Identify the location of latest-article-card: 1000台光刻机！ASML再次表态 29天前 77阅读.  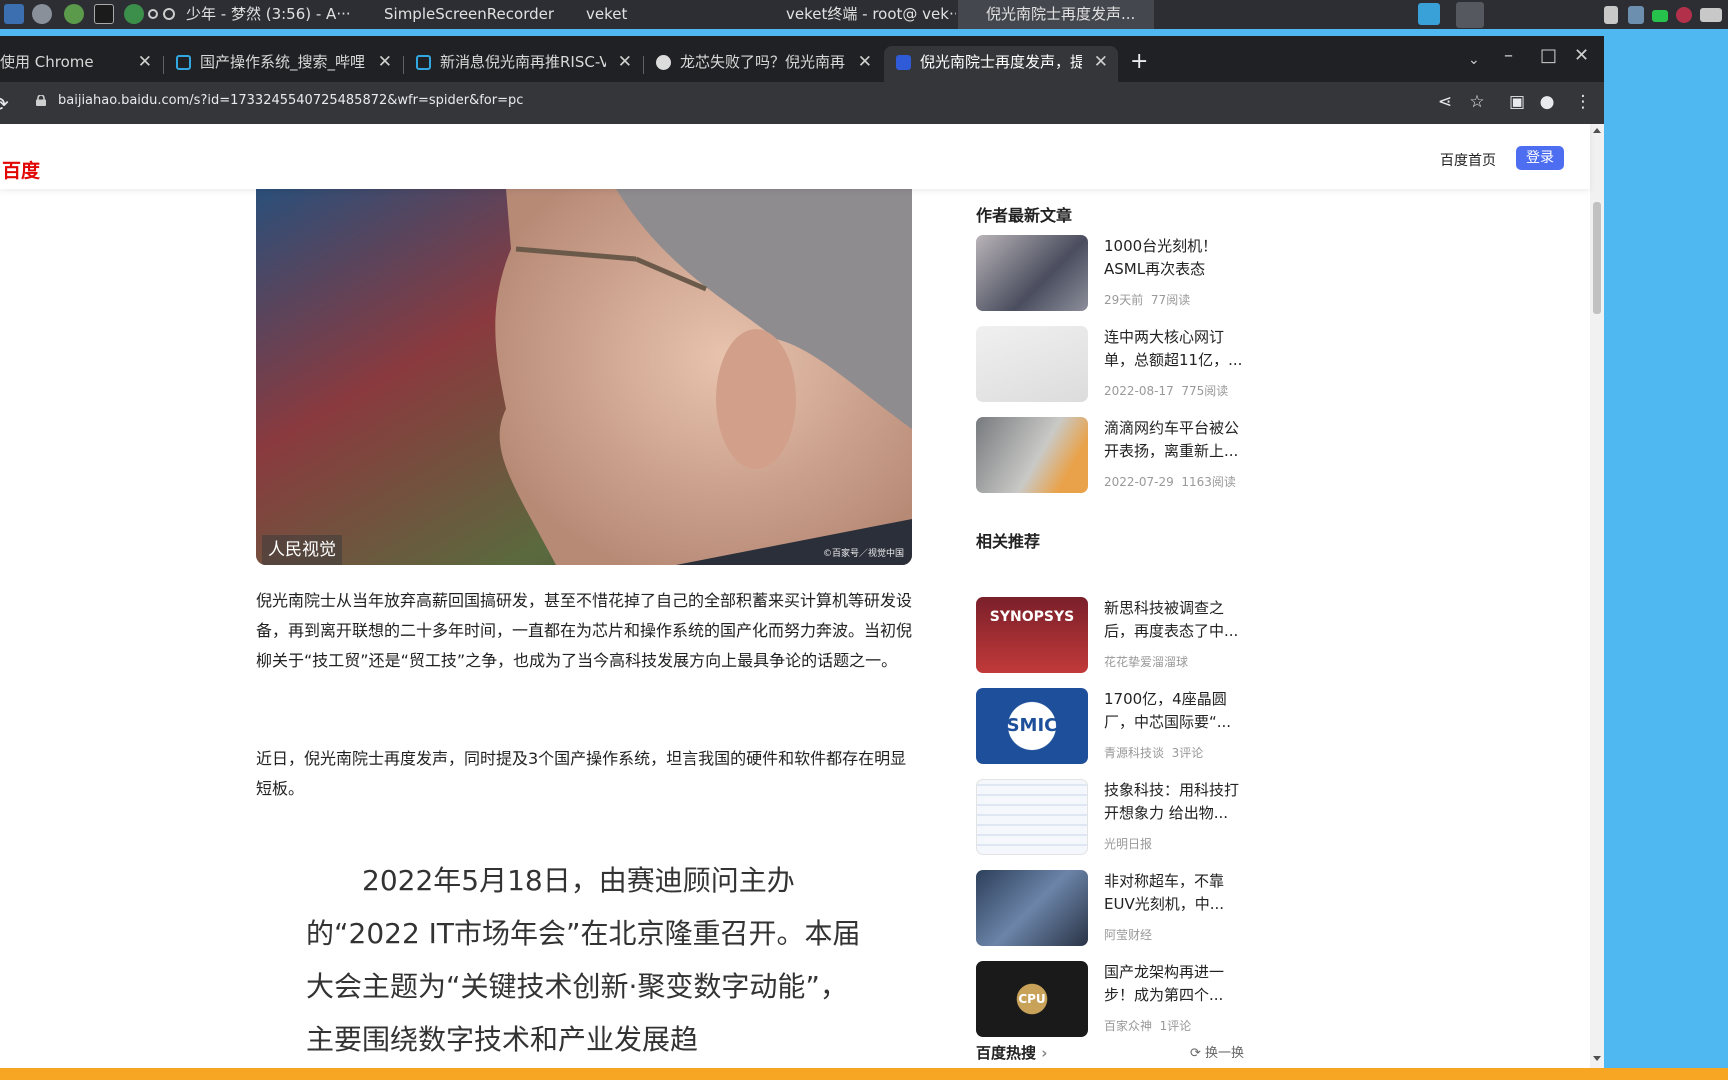
(1112, 273).